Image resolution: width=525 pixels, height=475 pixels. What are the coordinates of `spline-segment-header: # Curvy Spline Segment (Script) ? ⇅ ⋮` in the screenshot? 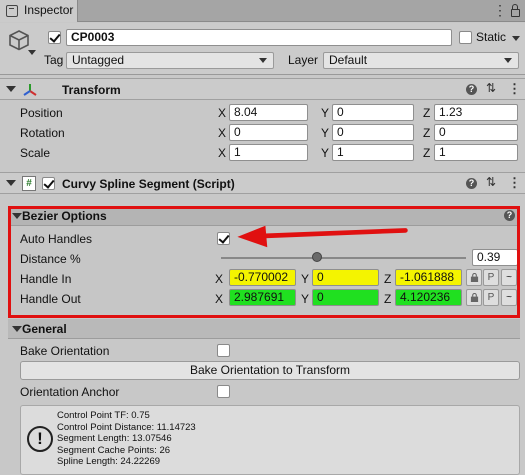 It's located at (262, 183).